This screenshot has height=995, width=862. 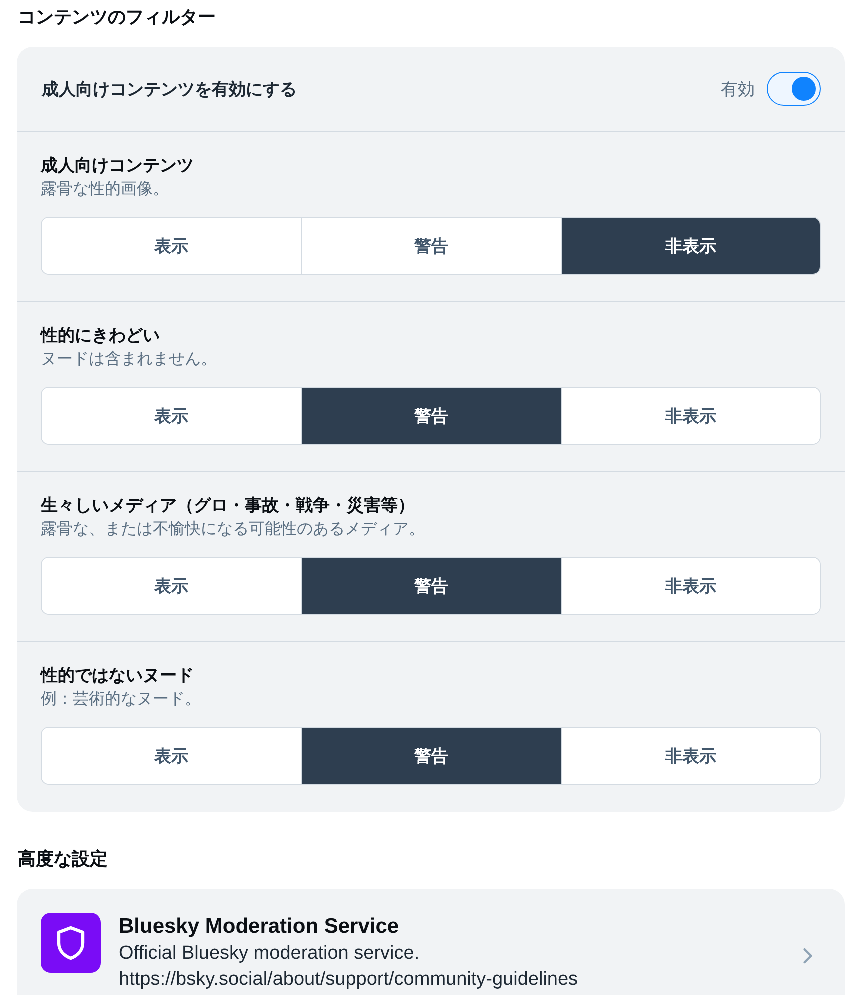 I want to click on category-description: 例：芸術的なヌード。, so click(x=121, y=700).